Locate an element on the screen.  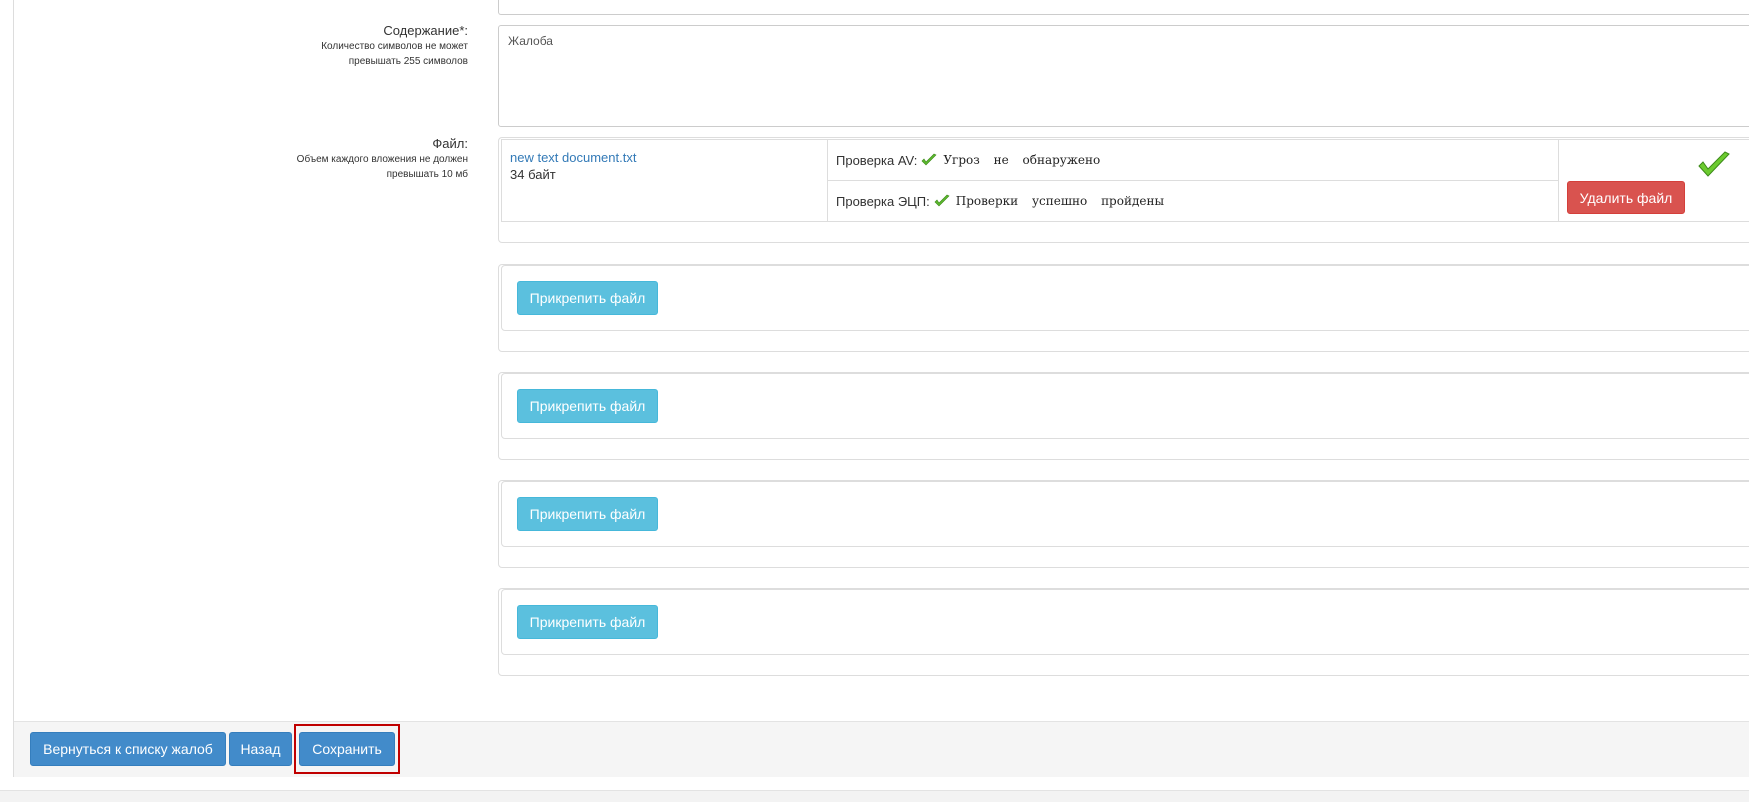
file-status-check-icon is located at coordinates (1714, 165).